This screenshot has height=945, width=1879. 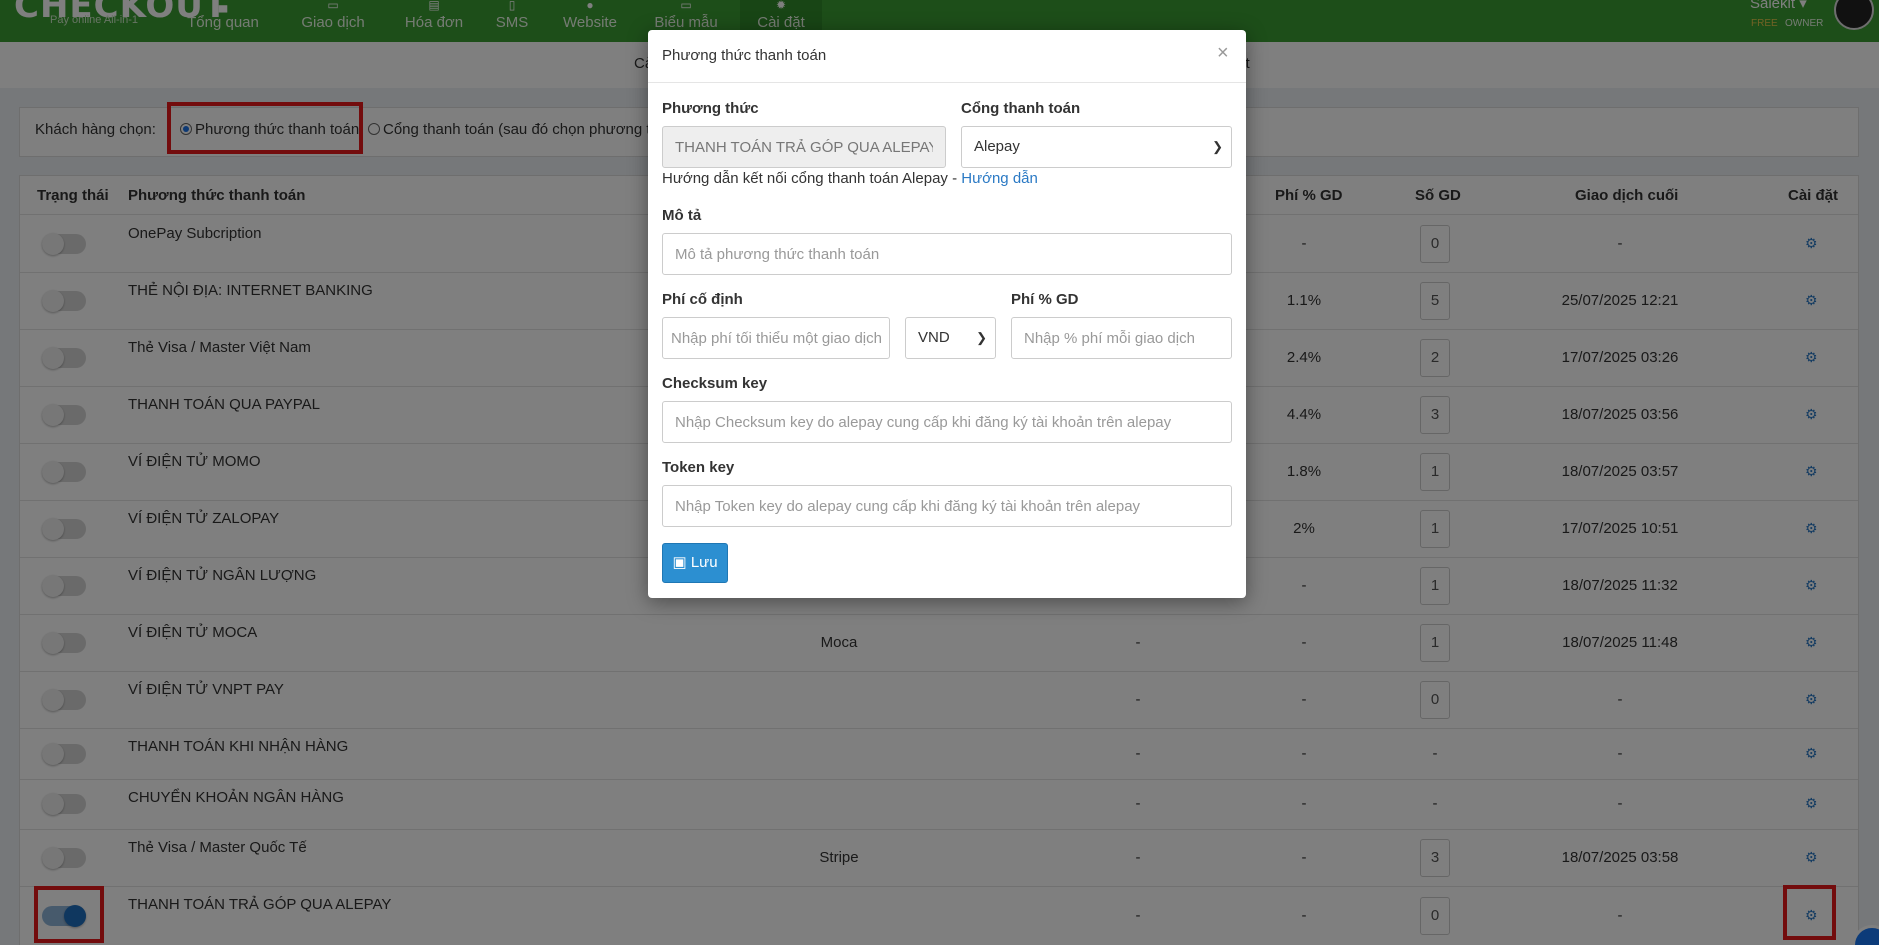 What do you see at coordinates (804, 147) in the screenshot?
I see `method-field` at bounding box center [804, 147].